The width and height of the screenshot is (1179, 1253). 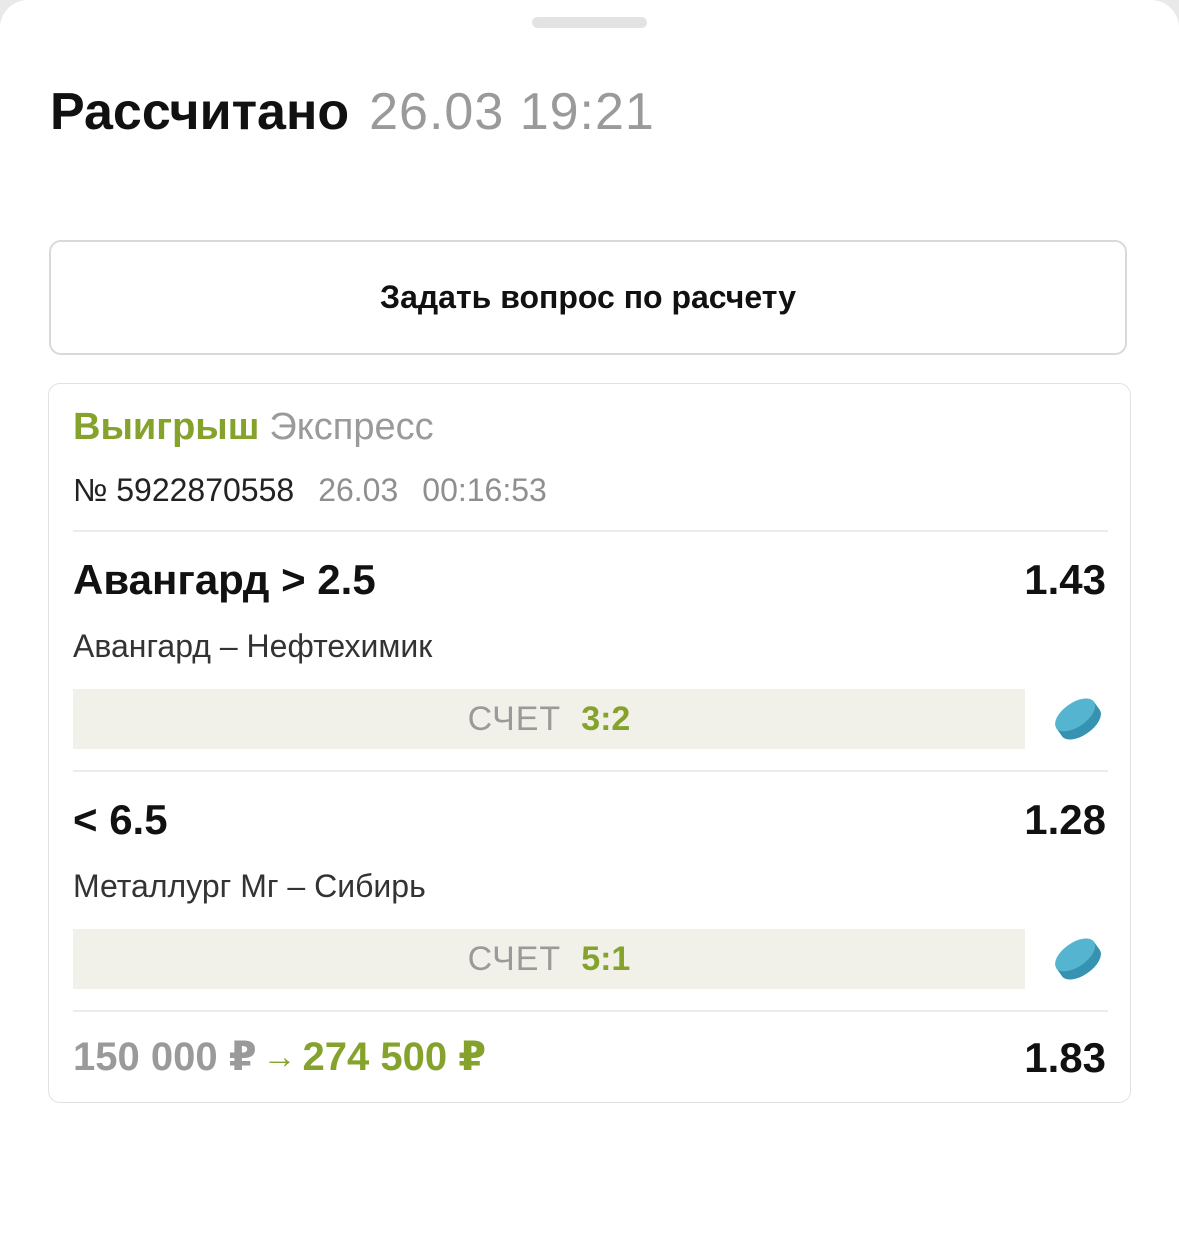 I want to click on bet-status-line: Выигрыш Экспресс, so click(x=253, y=427).